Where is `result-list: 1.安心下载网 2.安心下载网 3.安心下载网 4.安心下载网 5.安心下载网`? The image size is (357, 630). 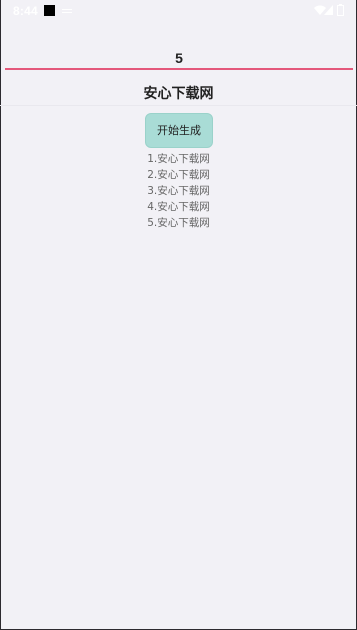
result-list: 1.安心下载网 2.安心下载网 3.安心下载网 4.安心下载网 5.安心下载网 is located at coordinates (178, 191).